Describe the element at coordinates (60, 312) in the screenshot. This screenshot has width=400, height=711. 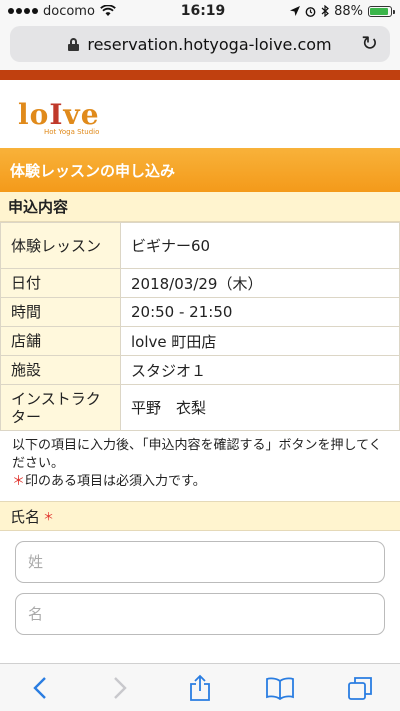
I see `row-label: 時間` at that location.